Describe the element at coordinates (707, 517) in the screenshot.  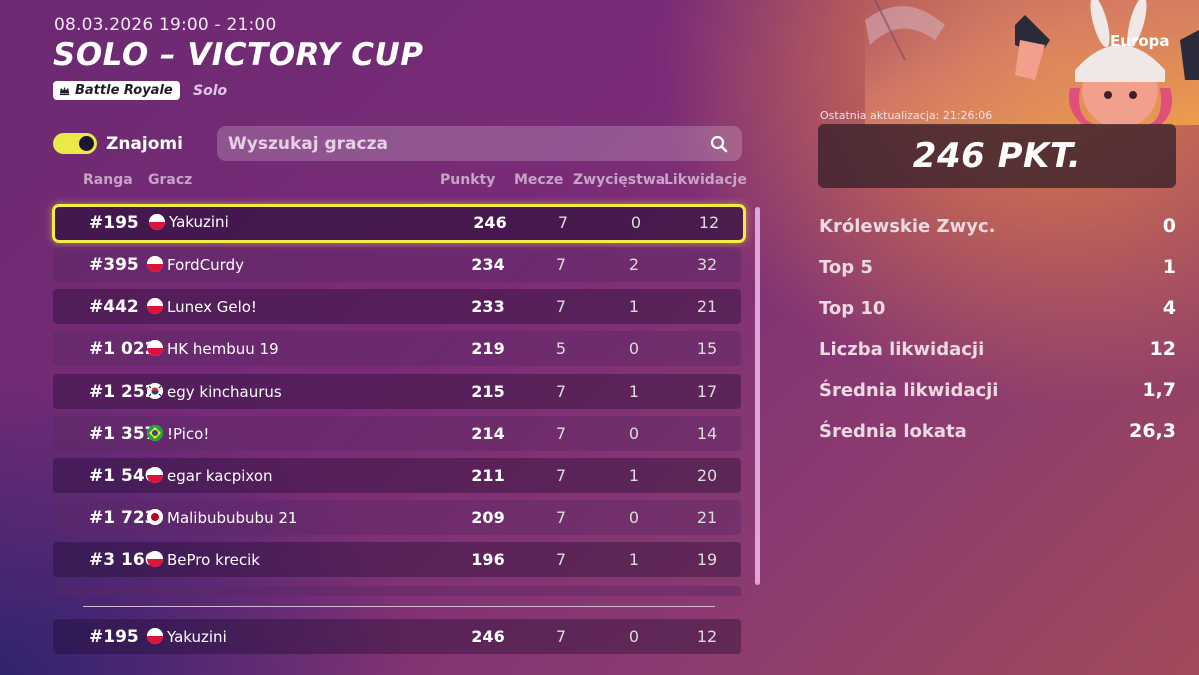
I see `eliminations: 21` at that location.